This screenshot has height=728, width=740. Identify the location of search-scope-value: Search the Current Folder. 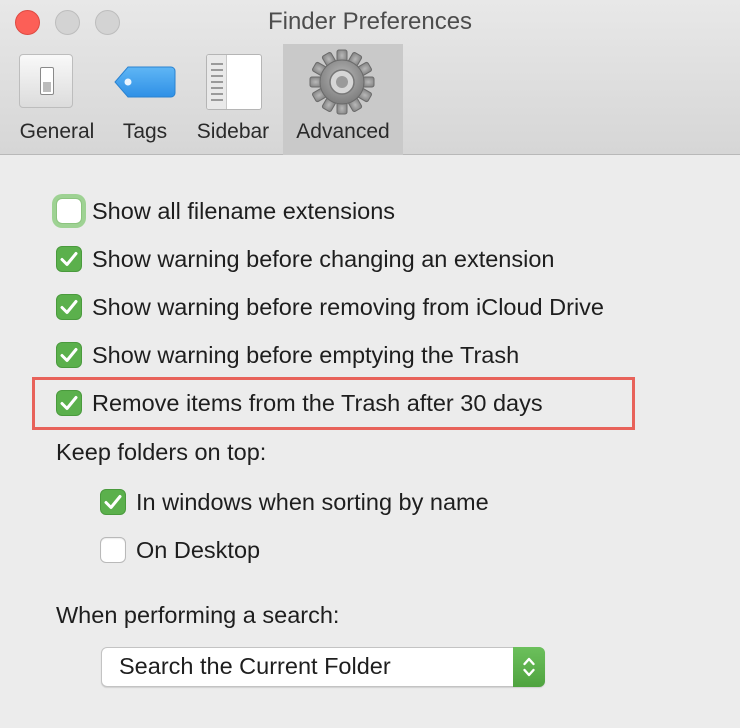
(255, 666).